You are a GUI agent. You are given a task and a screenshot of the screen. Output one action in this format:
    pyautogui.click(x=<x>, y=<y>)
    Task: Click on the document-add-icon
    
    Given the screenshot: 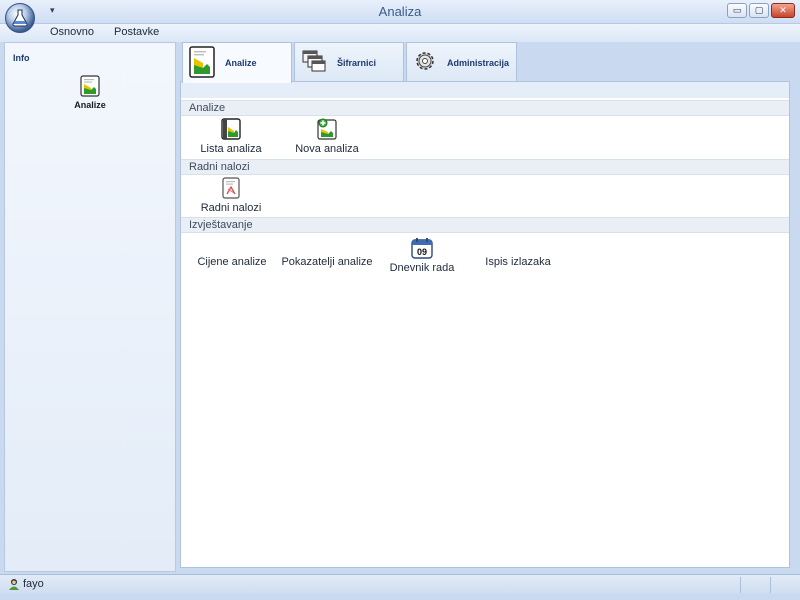 What is the action you would take?
    pyautogui.click(x=327, y=129)
    